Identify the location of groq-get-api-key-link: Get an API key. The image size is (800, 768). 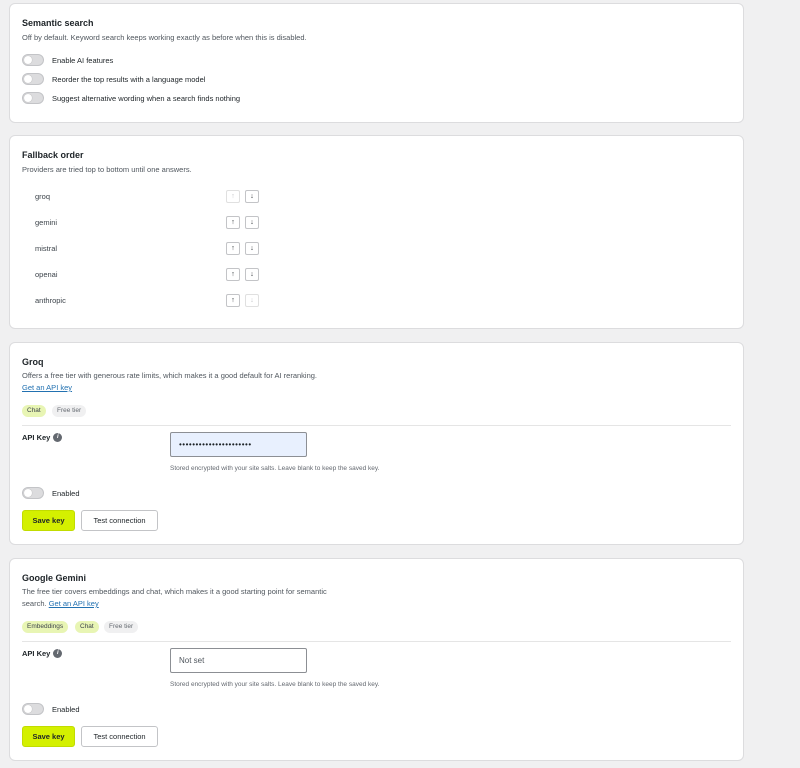
(47, 387).